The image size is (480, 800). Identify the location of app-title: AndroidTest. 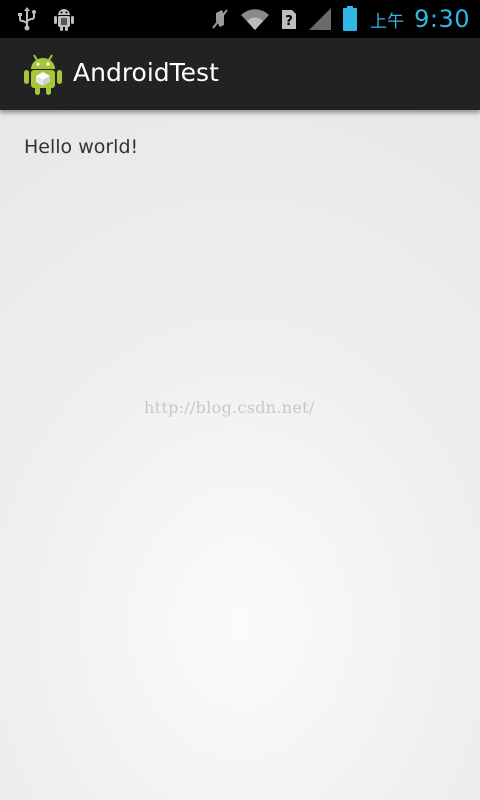
(146, 72).